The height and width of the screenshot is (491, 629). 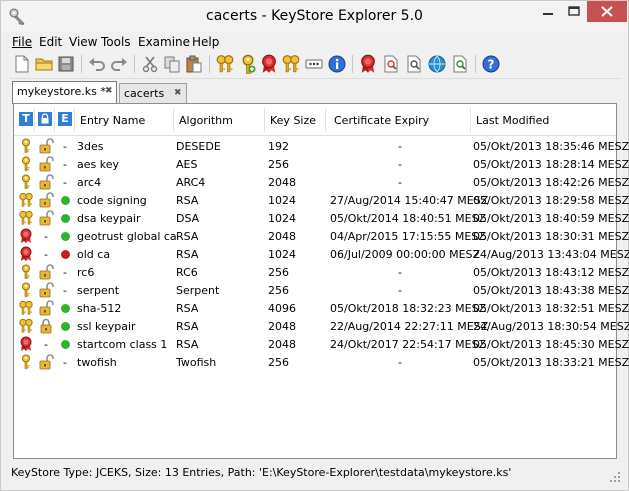 I want to click on import-trusted-certificate-icon, so click(x=269, y=64).